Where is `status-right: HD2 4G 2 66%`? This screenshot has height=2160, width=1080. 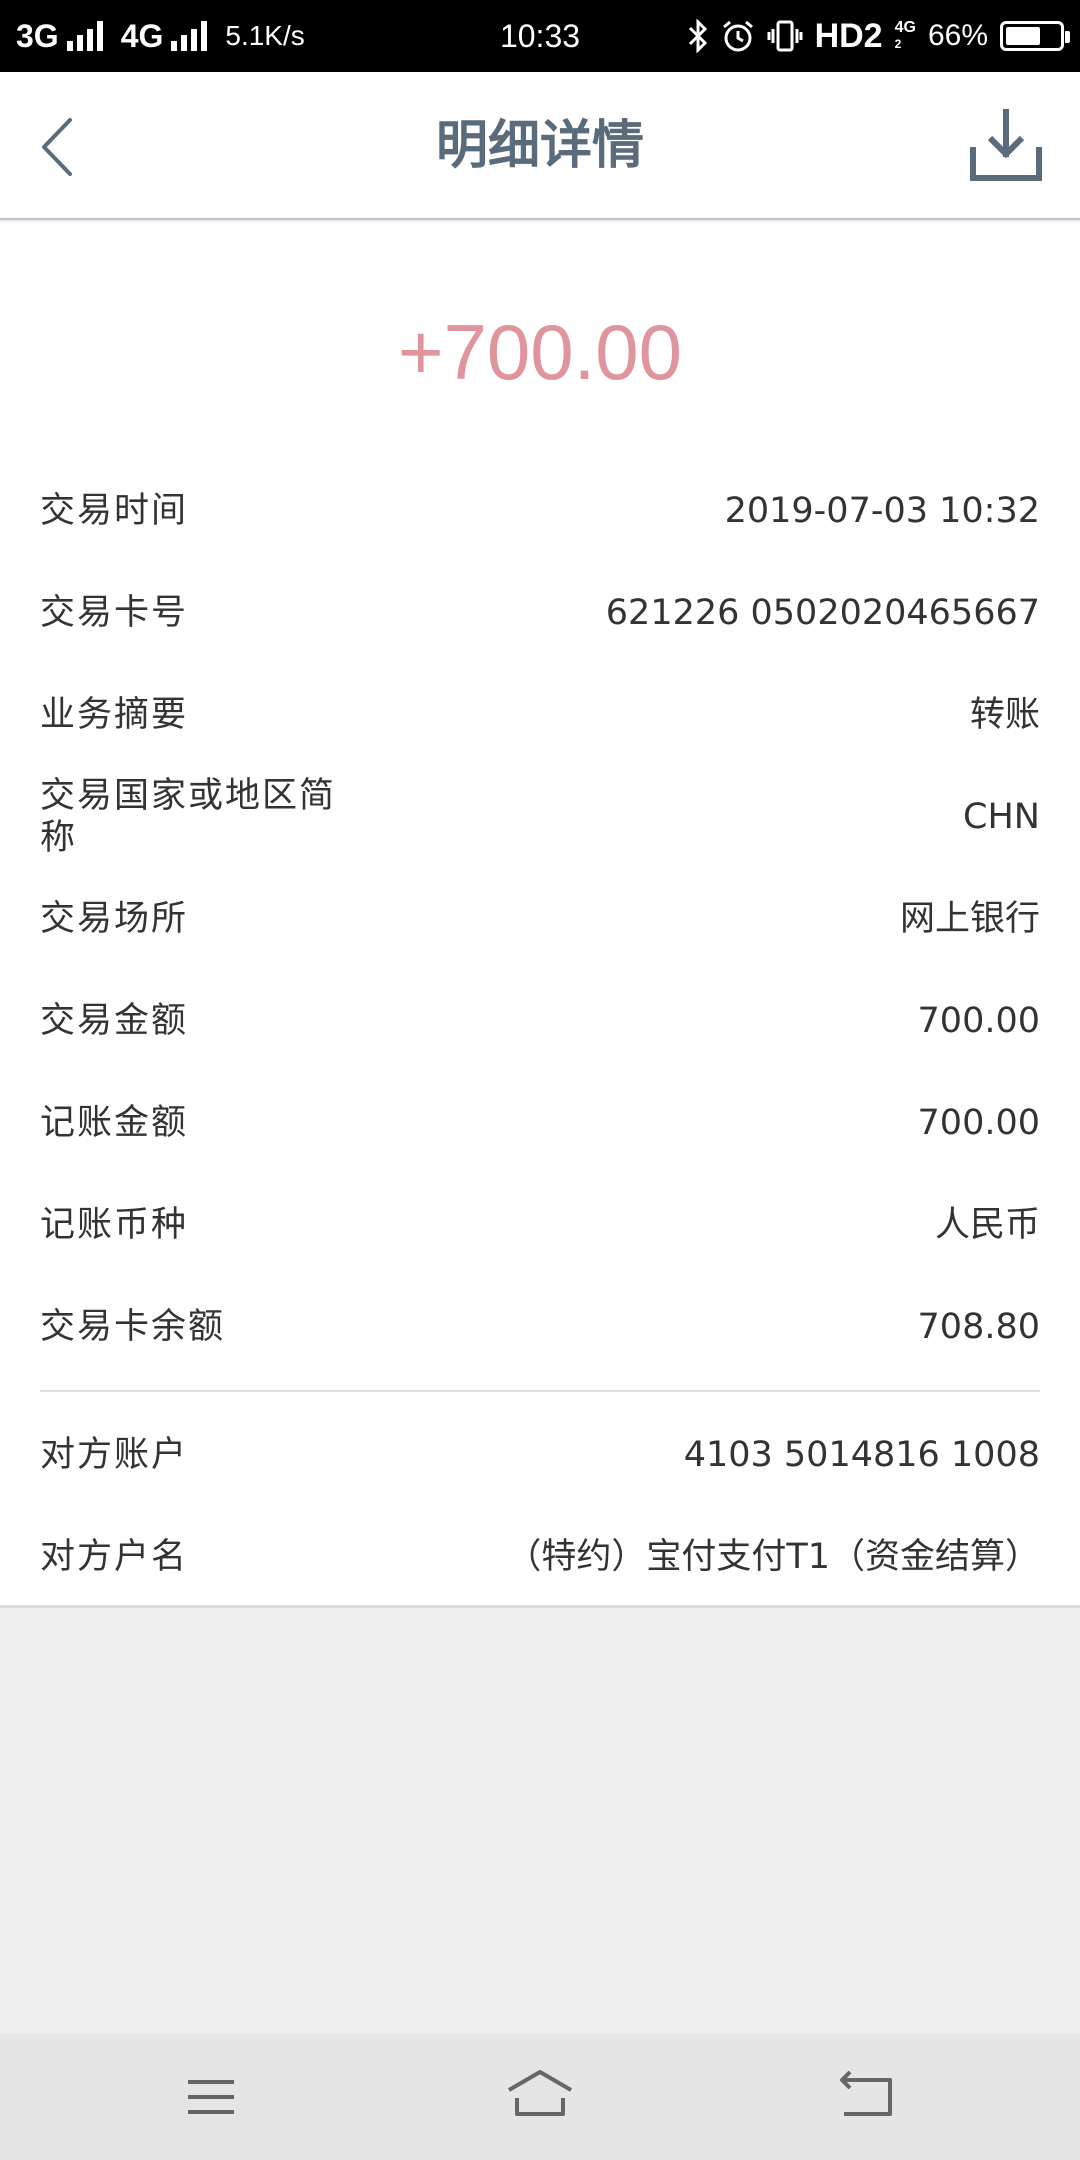 status-right: HD2 4G 2 66% is located at coordinates (878, 36).